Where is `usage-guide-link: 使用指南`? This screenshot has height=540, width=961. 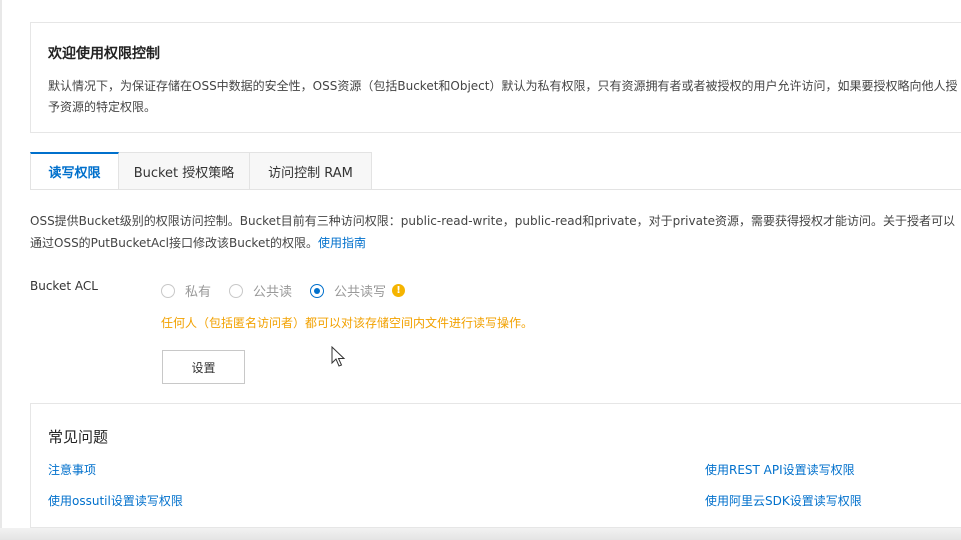
usage-guide-link: 使用指南 is located at coordinates (342, 243).